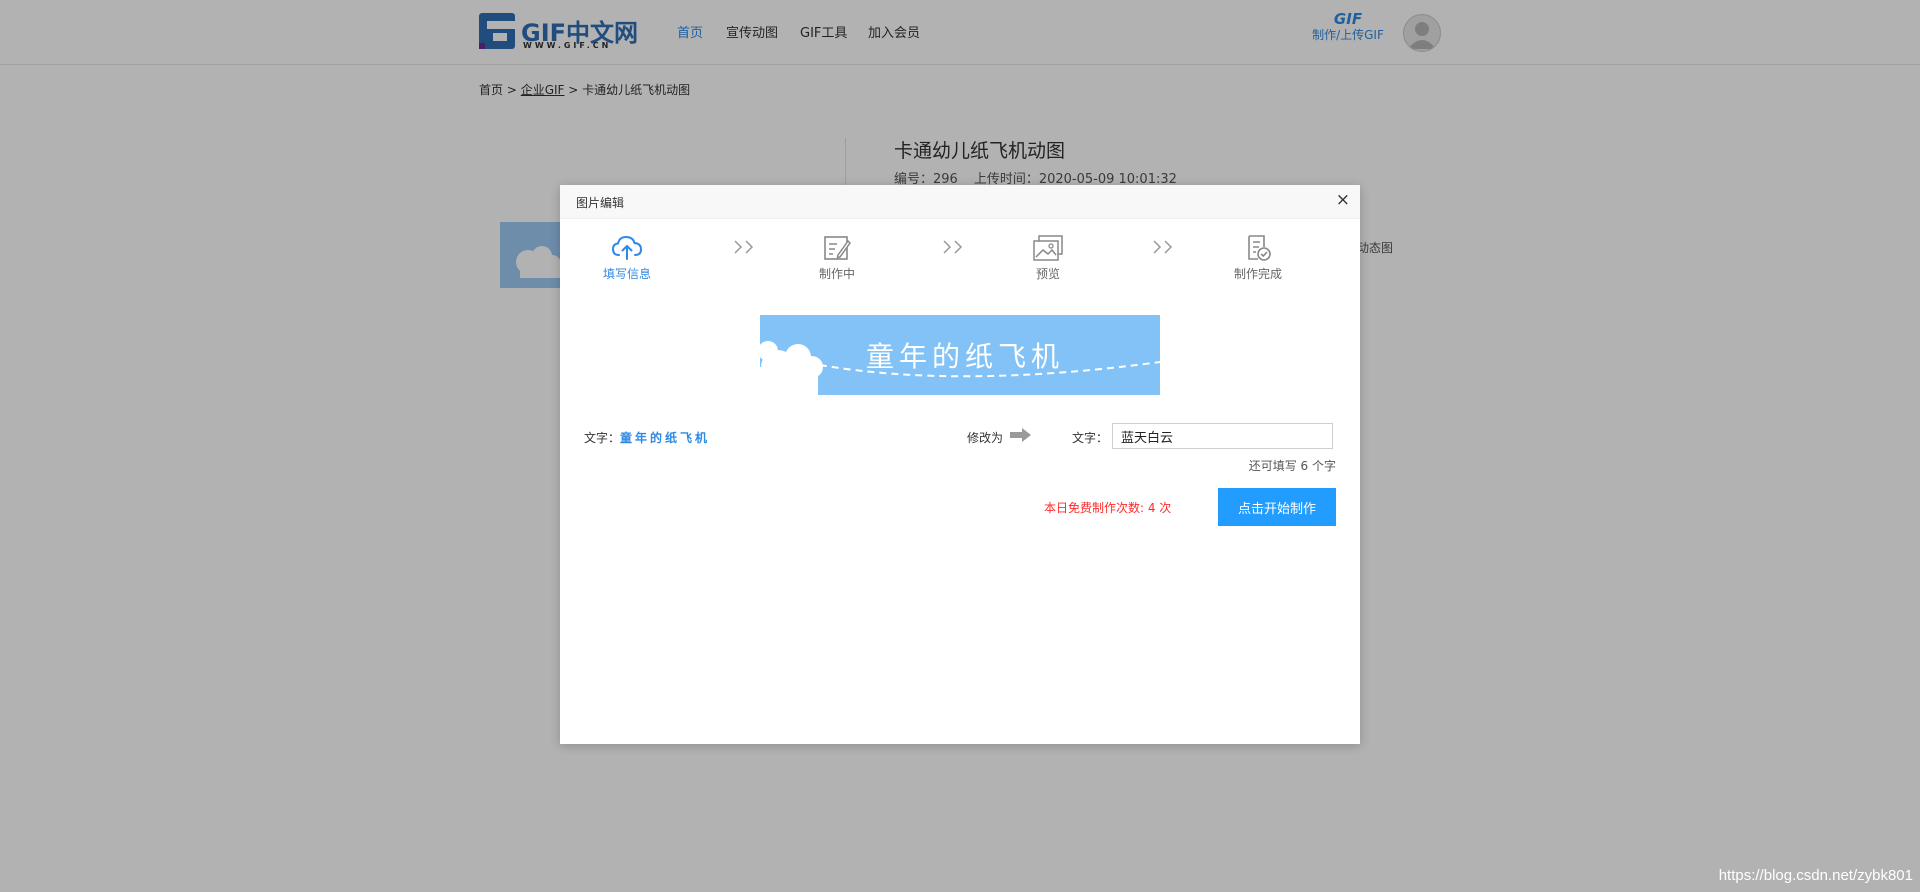 The width and height of the screenshot is (1920, 892). I want to click on step-complete: 制作完成, so click(1258, 257).